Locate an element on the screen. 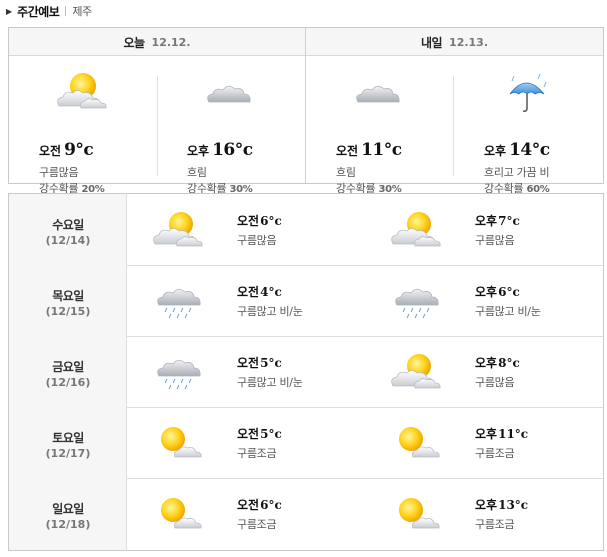 The image size is (607, 557). day-name: 토요일 is located at coordinates (68, 438).